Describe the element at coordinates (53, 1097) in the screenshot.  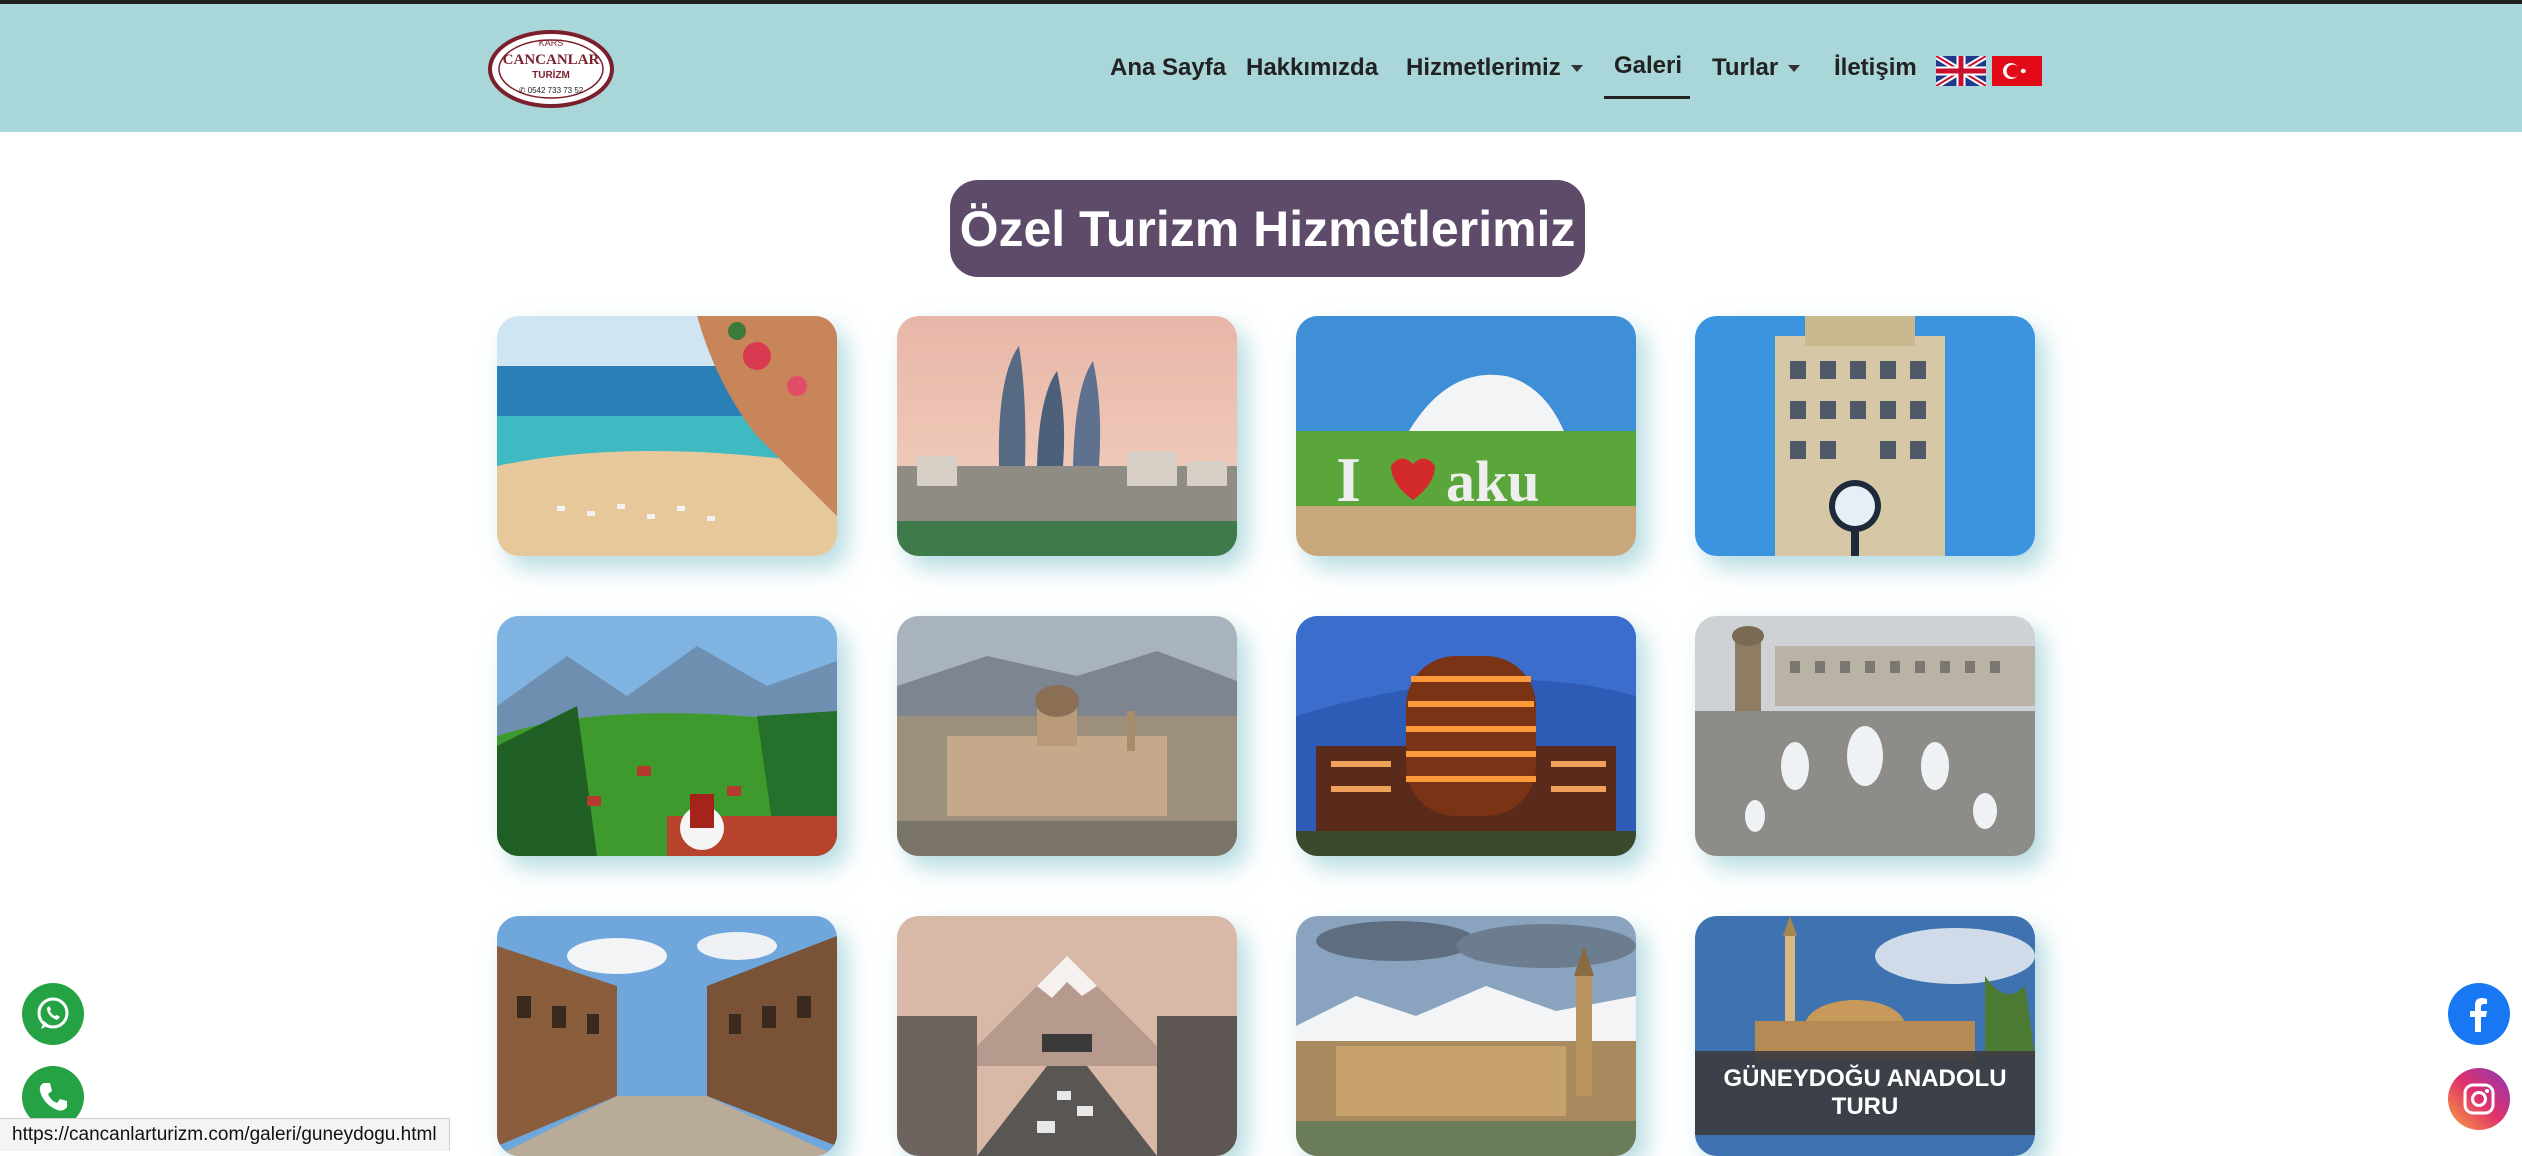
I see `phone-icon` at that location.